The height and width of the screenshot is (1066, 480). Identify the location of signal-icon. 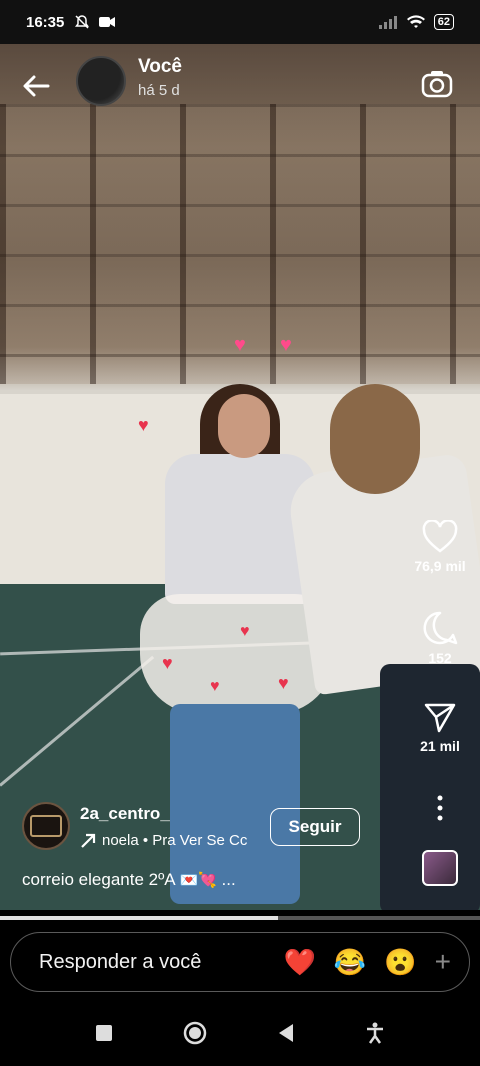
(387, 22).